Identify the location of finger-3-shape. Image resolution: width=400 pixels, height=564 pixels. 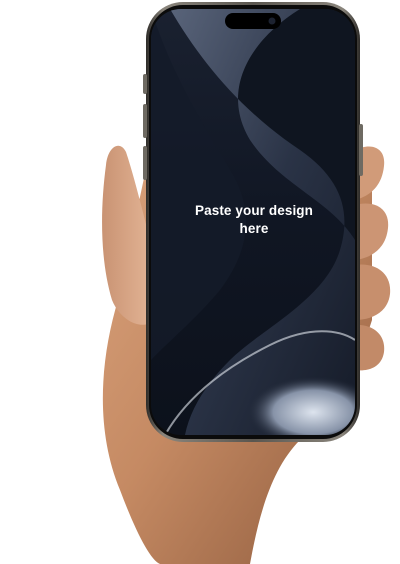
(373, 292).